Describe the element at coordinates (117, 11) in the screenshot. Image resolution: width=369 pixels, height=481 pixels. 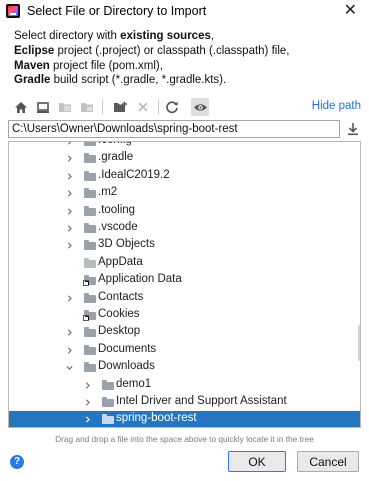
I see `window-title: Select File or Directory to Import` at that location.